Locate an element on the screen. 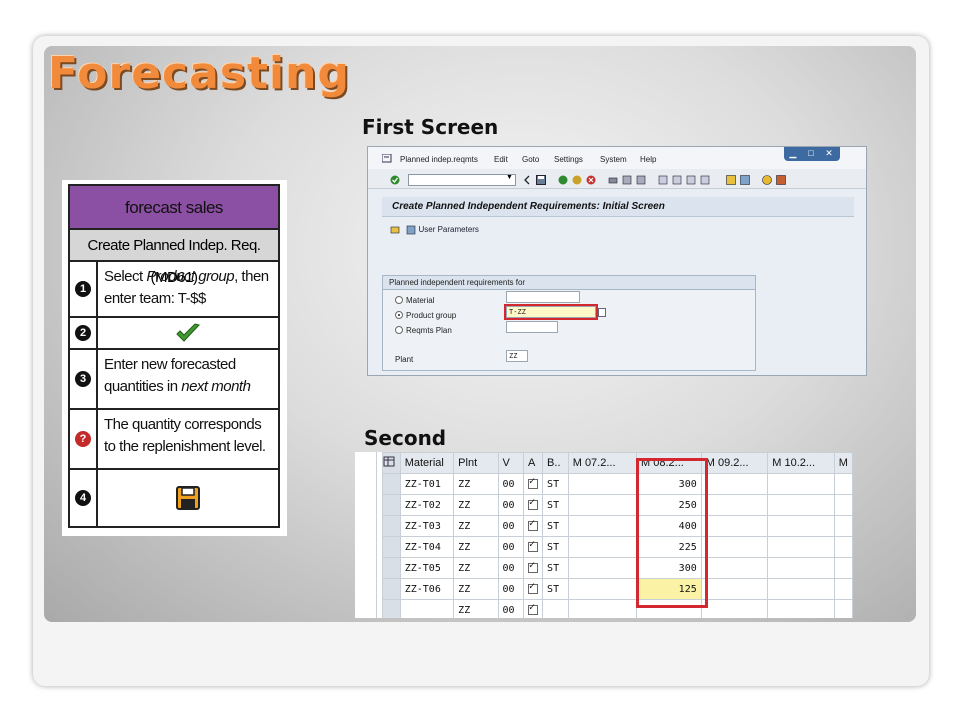 The height and width of the screenshot is (720, 960). cell-material: ZZ-T01 is located at coordinates (427, 484).